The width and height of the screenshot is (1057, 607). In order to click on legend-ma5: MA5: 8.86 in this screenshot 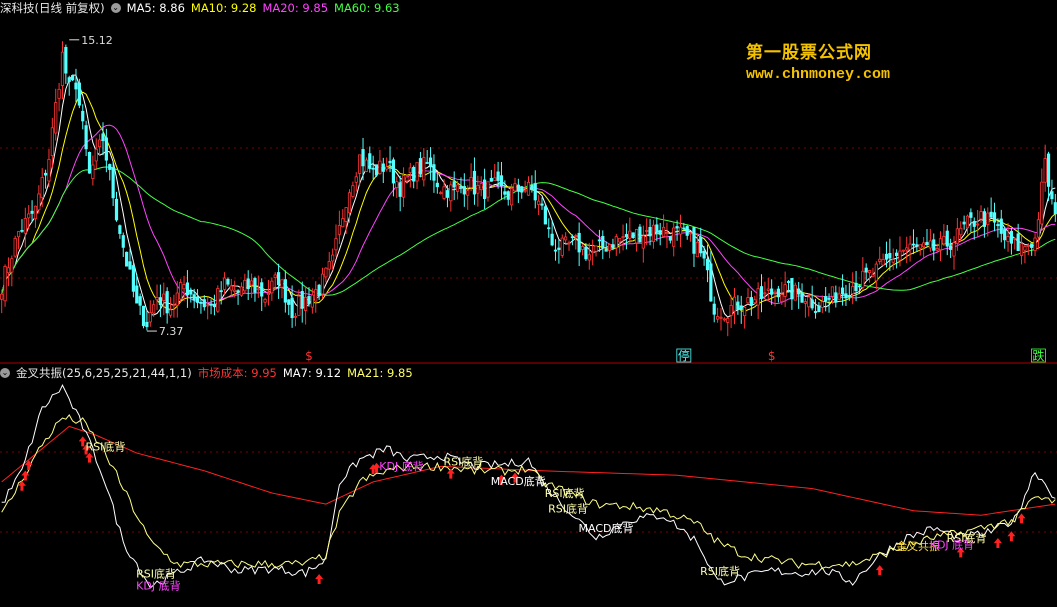, I will do `click(155, 8)`.